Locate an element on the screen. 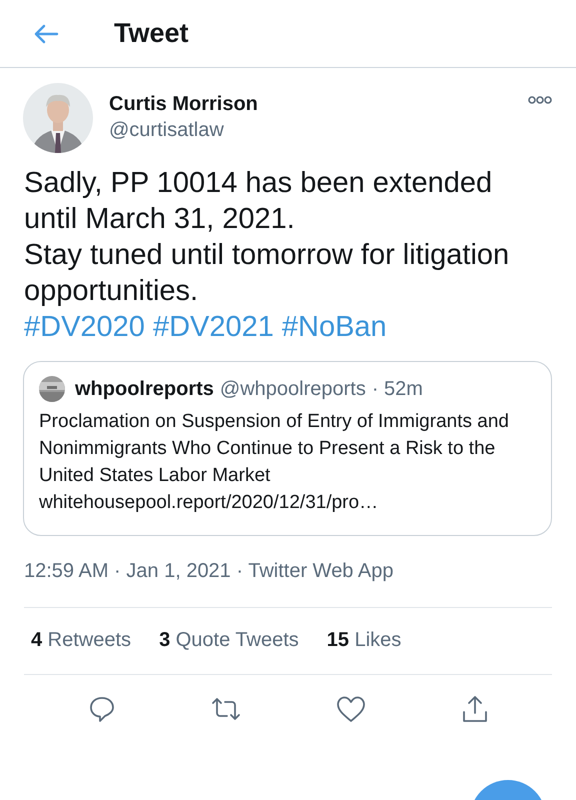 Image resolution: width=576 pixels, height=800 pixels. stat-link: 15 Likes is located at coordinates (364, 640).